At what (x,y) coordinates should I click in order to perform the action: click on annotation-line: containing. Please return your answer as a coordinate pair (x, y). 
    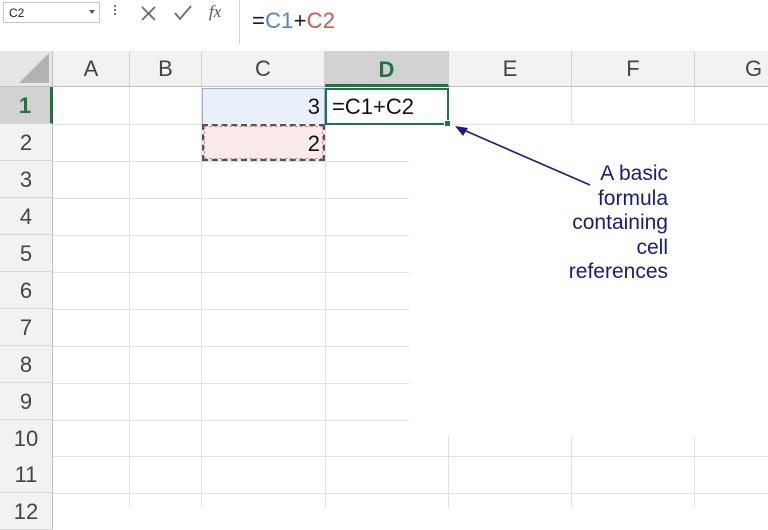
    Looking at the image, I should click on (620, 222).